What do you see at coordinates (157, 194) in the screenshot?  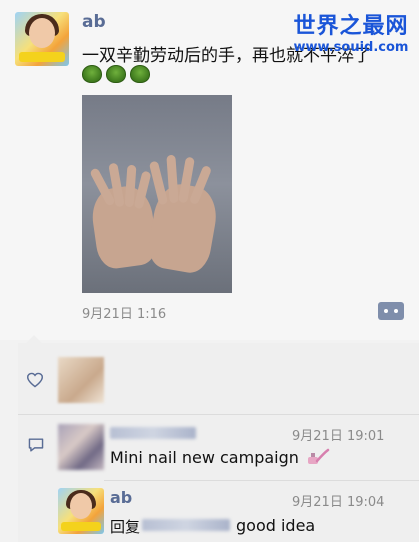 I see `post-photo` at bounding box center [157, 194].